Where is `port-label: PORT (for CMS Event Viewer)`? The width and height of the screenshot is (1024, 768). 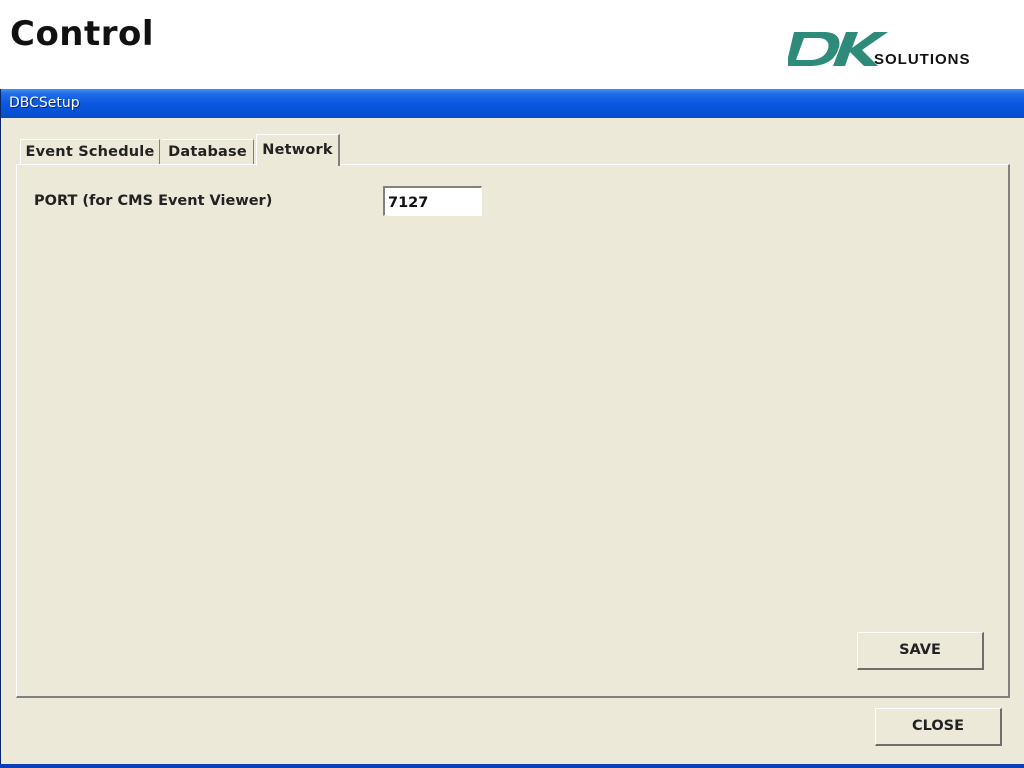
port-label: PORT (for CMS Event Viewer) is located at coordinates (153, 201).